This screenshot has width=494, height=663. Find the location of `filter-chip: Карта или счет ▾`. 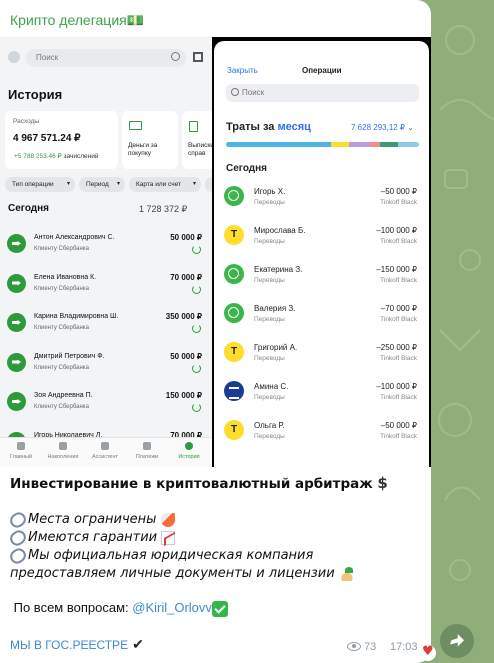

filter-chip: Карта или счет ▾ is located at coordinates (165, 184).